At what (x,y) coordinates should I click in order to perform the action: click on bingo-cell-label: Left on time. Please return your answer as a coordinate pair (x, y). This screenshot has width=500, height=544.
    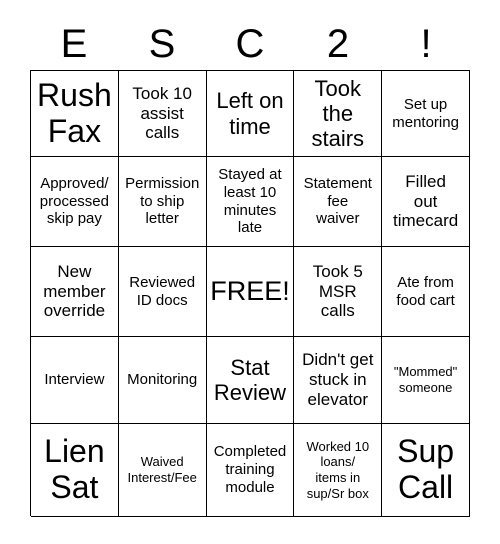
    Looking at the image, I should click on (250, 113).